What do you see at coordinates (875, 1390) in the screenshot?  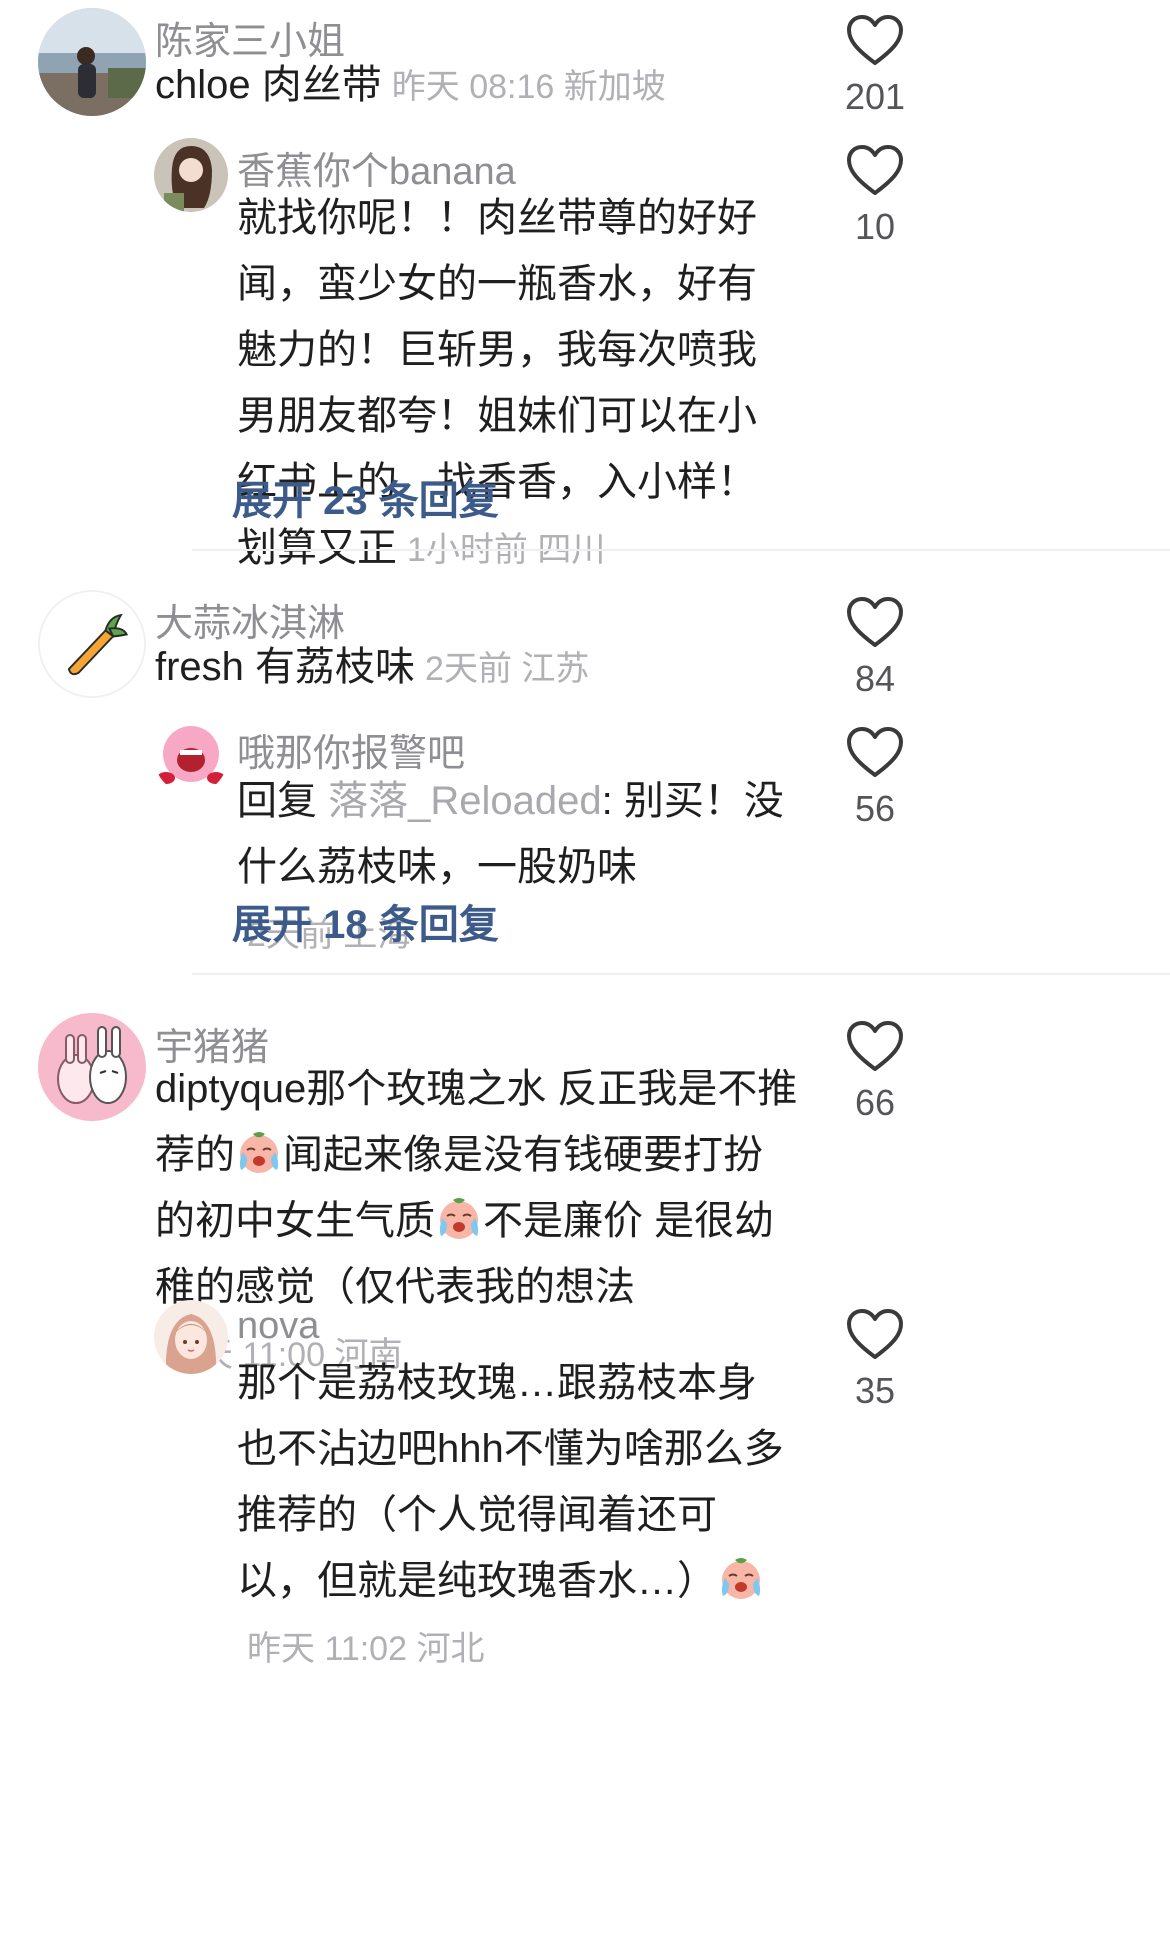 I see `like-count: 35` at bounding box center [875, 1390].